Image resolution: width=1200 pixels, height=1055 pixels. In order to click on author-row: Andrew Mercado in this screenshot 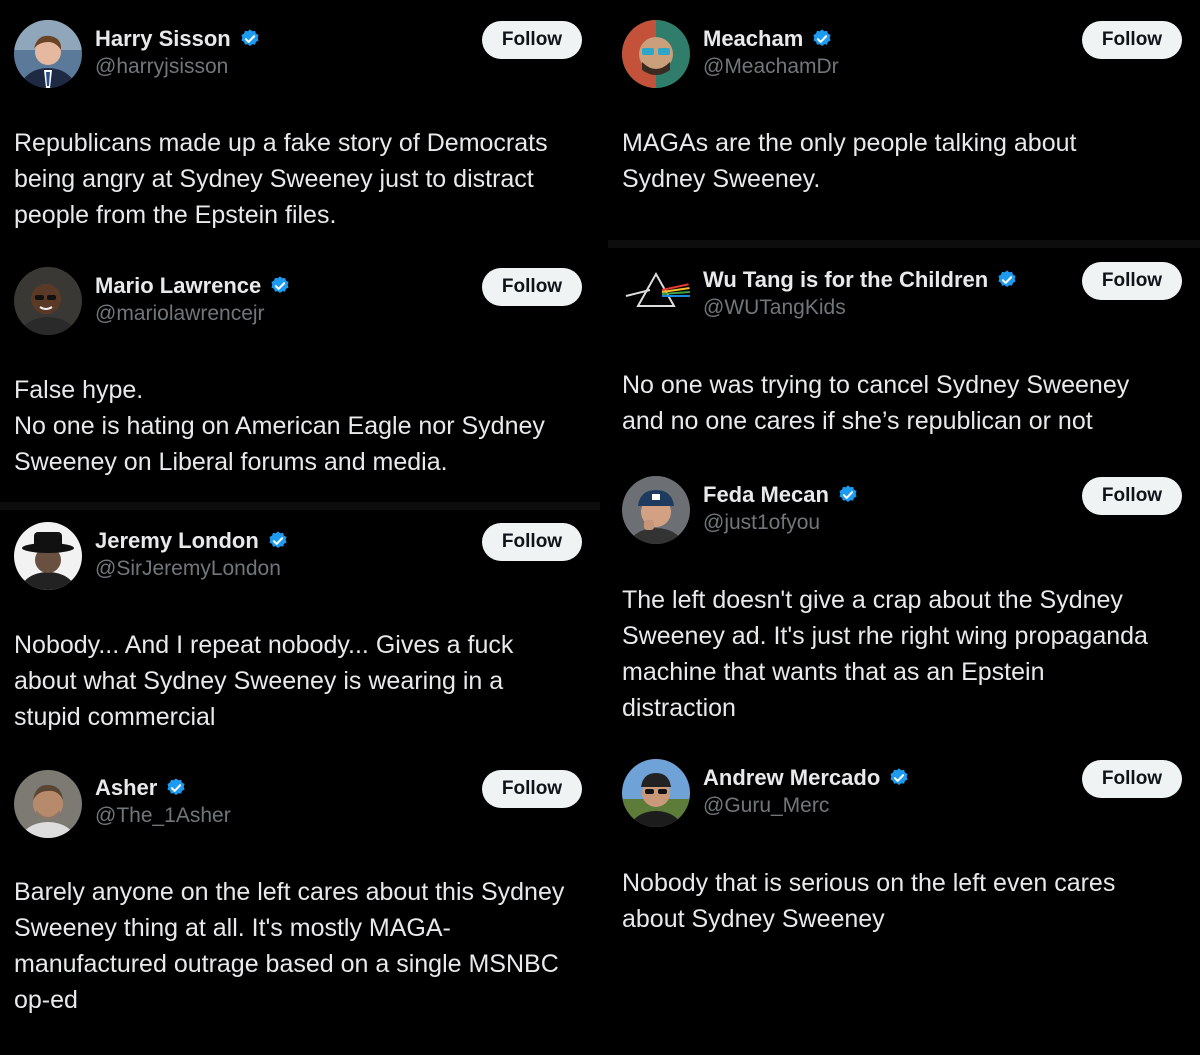, I will do `click(806, 778)`.